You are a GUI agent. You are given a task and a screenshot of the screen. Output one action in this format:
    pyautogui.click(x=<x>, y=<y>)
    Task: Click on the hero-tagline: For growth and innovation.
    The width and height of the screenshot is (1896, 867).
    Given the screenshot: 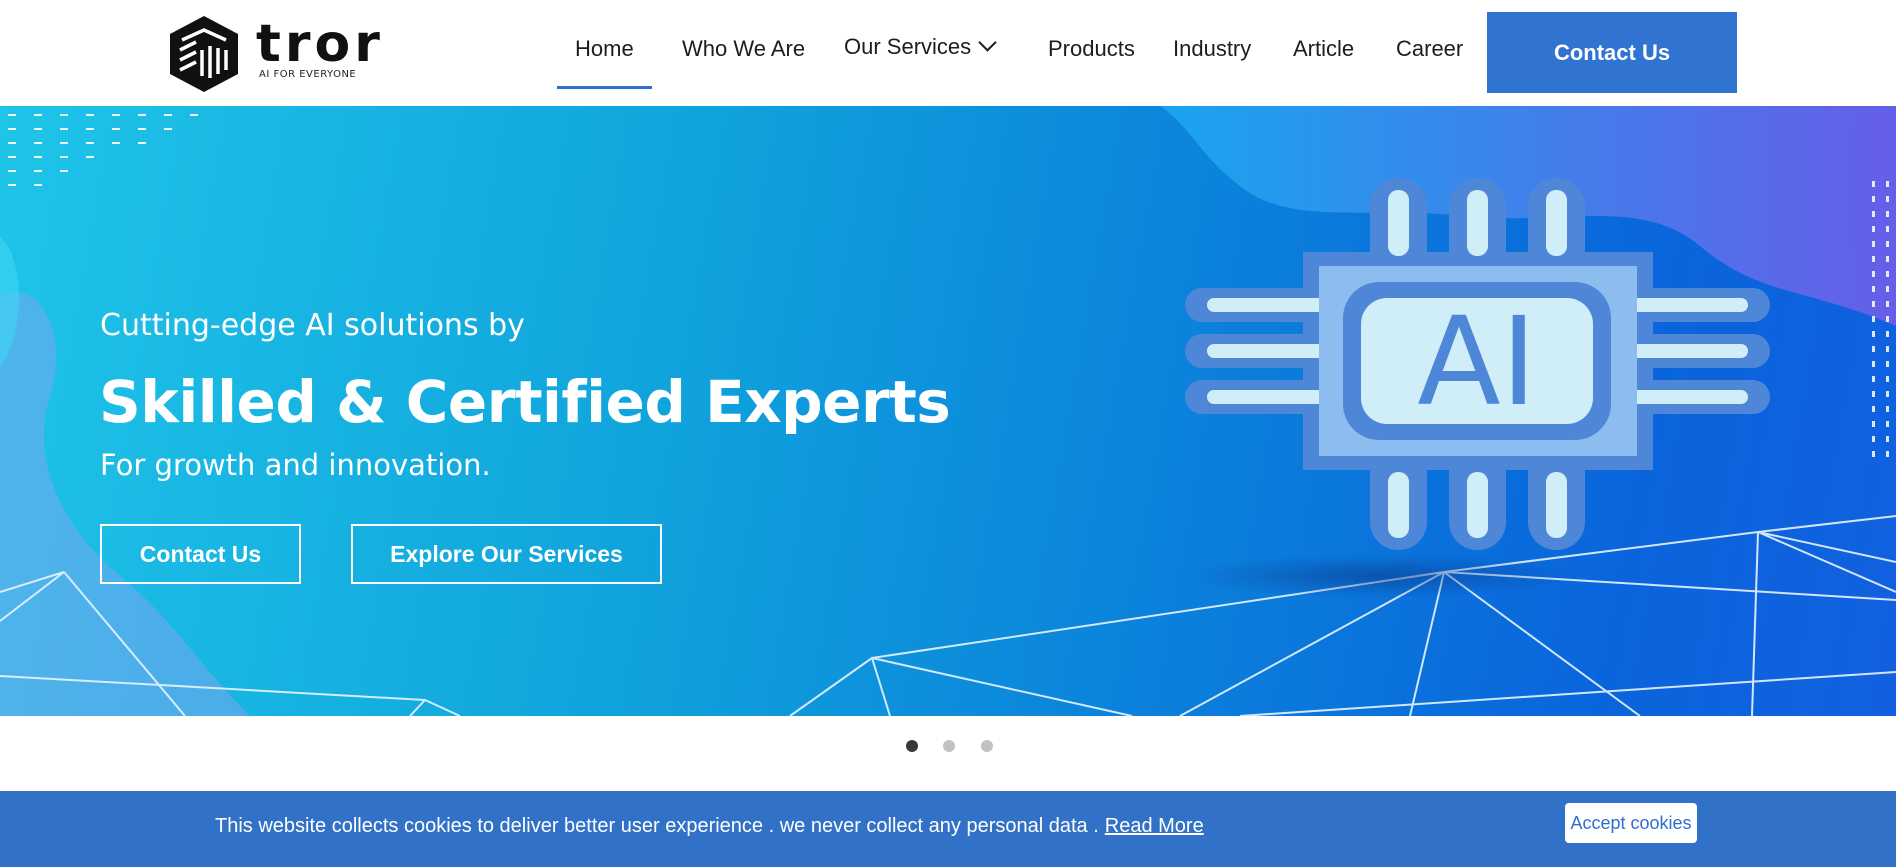 What is the action you would take?
    pyautogui.click(x=295, y=465)
    